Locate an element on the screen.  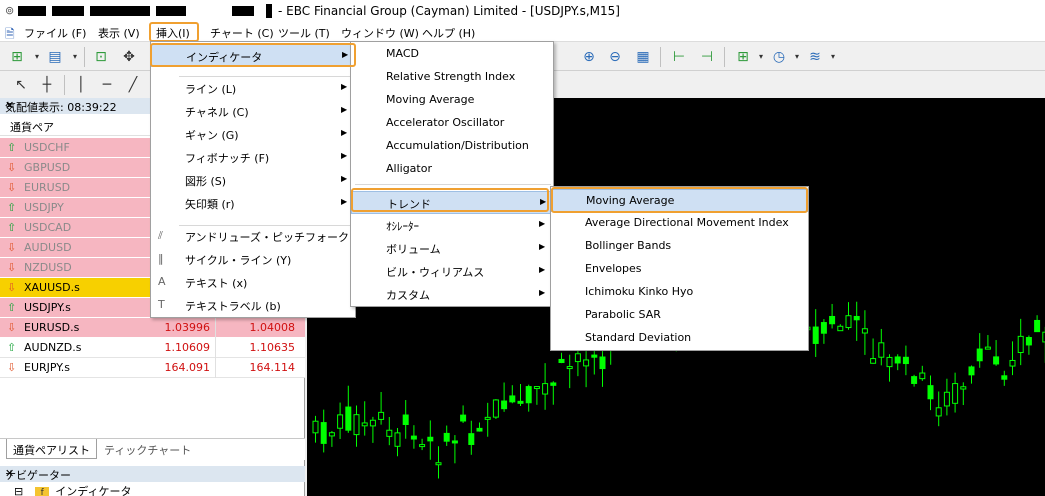
horizontal-line-icon: ─ is located at coordinates (107, 85).